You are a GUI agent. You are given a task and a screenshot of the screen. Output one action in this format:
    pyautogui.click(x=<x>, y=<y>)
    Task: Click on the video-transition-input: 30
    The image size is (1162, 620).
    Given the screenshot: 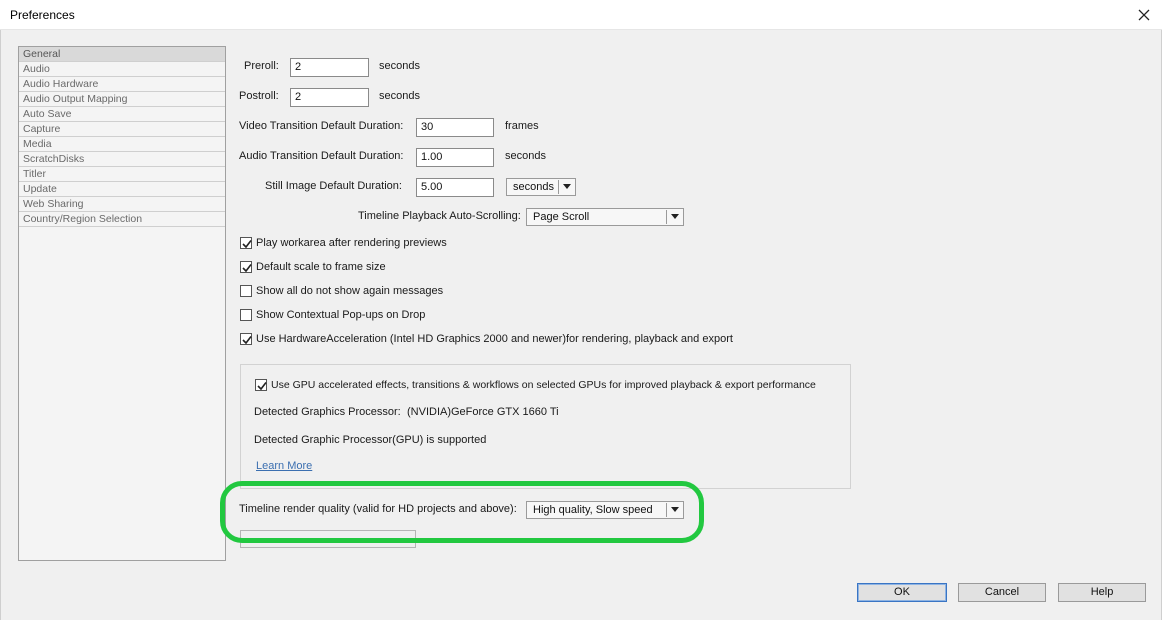 What is the action you would take?
    pyautogui.click(x=455, y=127)
    